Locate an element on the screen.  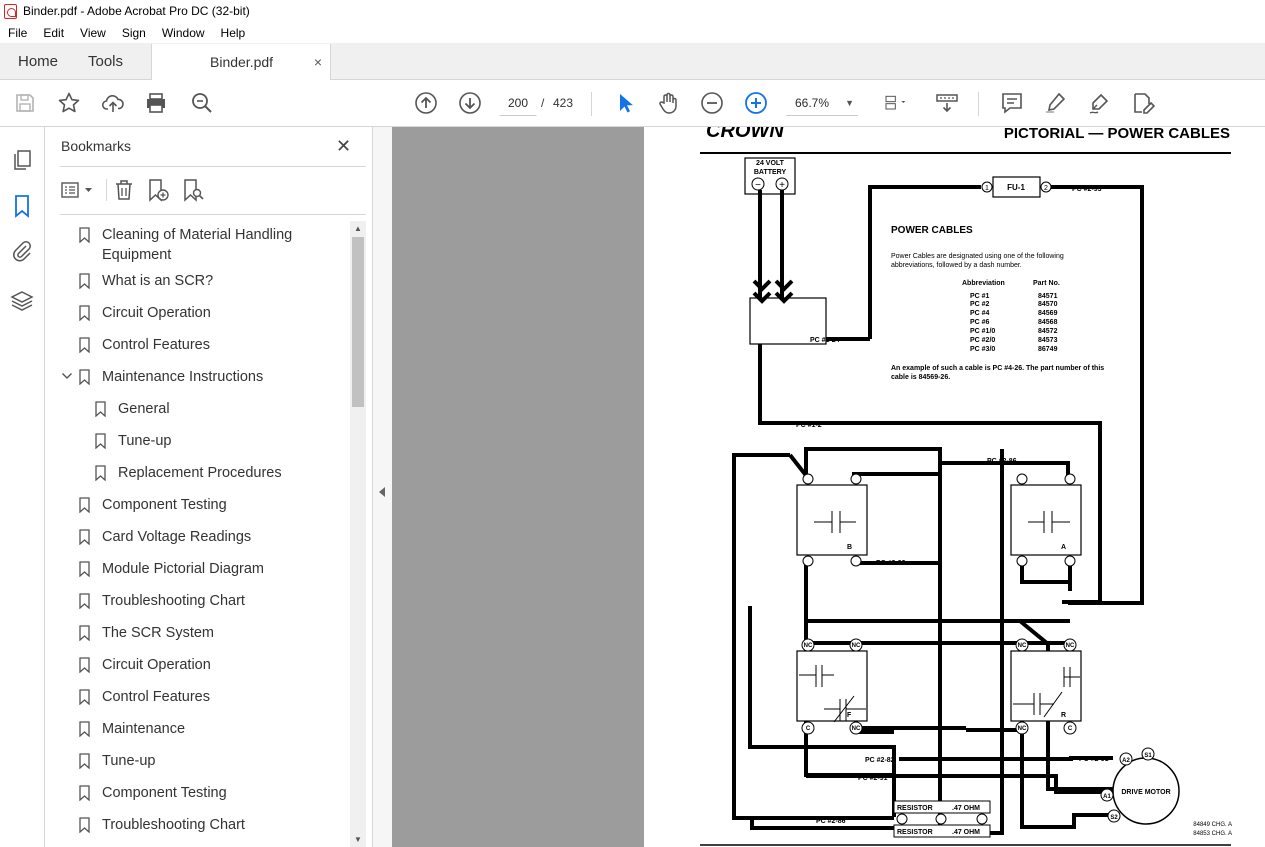
tab-close-icon: × is located at coordinates (318, 62).